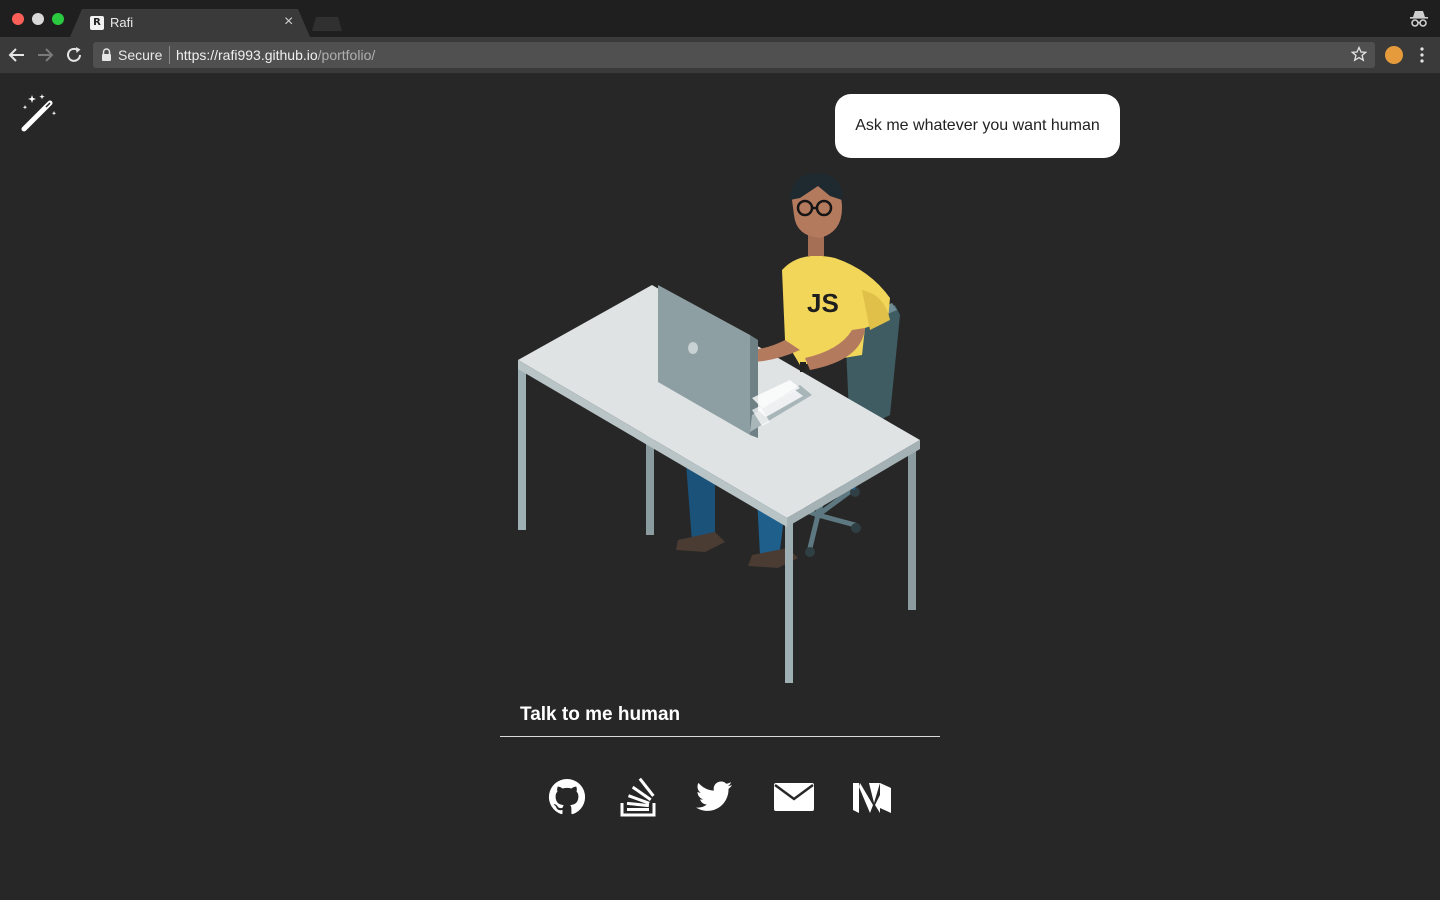 The width and height of the screenshot is (1440, 900). What do you see at coordinates (45, 55) in the screenshot?
I see `forward-arrow-icon` at bounding box center [45, 55].